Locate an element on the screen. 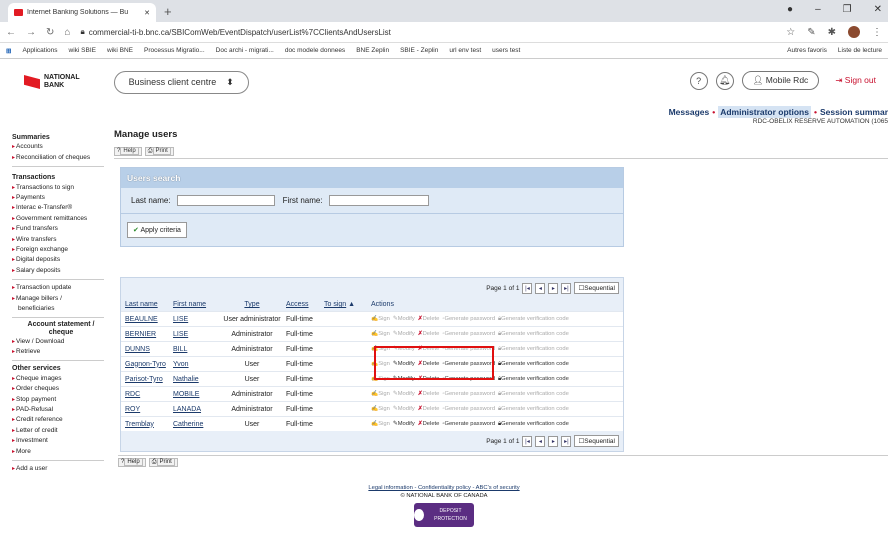 The height and width of the screenshot is (533, 888). sidebar-item: More is located at coordinates (61, 452).